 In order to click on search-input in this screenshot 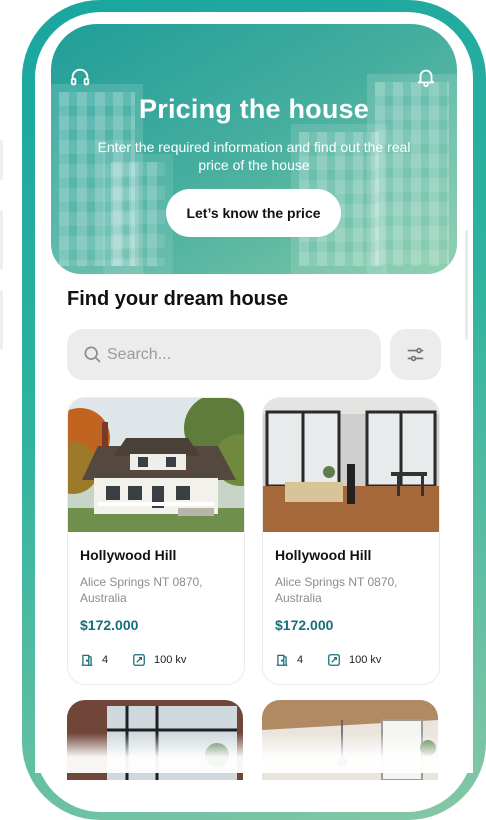, I will do `click(232, 354)`.